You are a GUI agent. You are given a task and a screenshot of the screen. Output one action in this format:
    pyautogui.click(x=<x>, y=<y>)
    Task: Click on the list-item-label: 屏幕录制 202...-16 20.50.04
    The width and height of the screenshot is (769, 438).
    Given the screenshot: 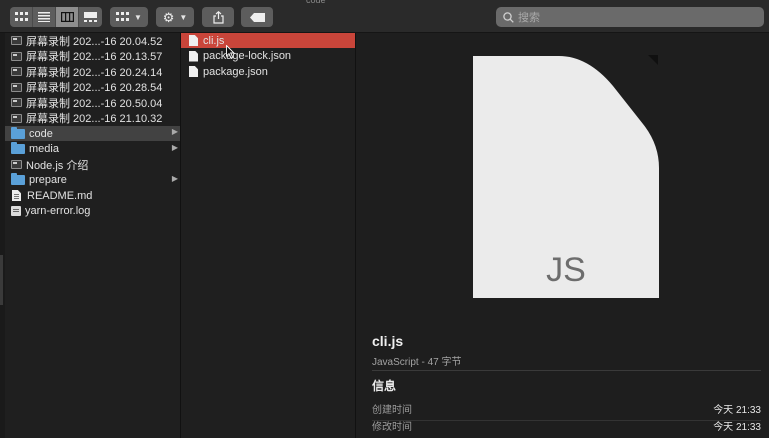 What is the action you would take?
    pyautogui.click(x=94, y=103)
    